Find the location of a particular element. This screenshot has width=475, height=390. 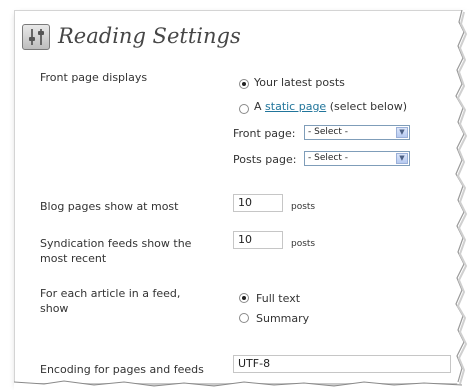

full-text-label: Full text is located at coordinates (278, 298).